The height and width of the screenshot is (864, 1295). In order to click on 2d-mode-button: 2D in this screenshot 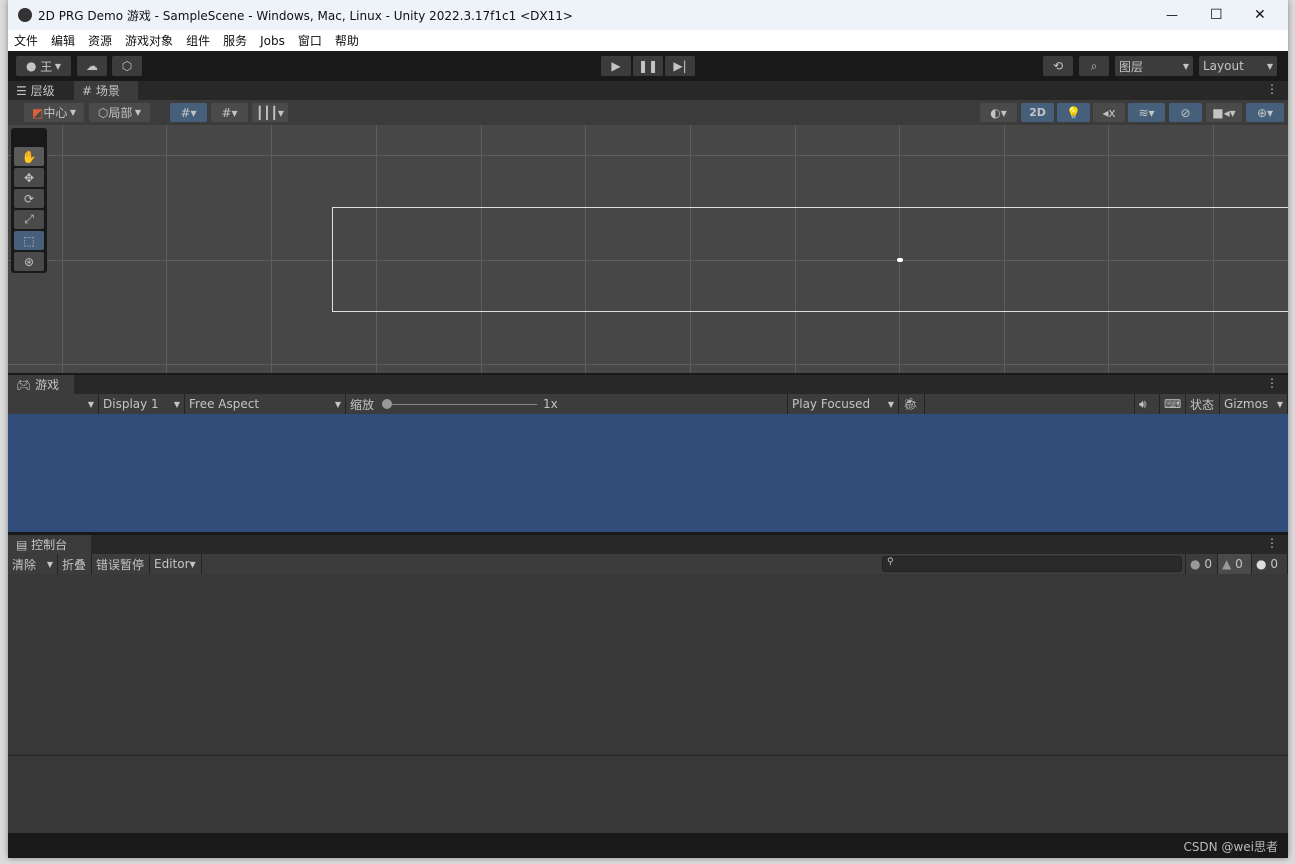, I will do `click(1037, 112)`.